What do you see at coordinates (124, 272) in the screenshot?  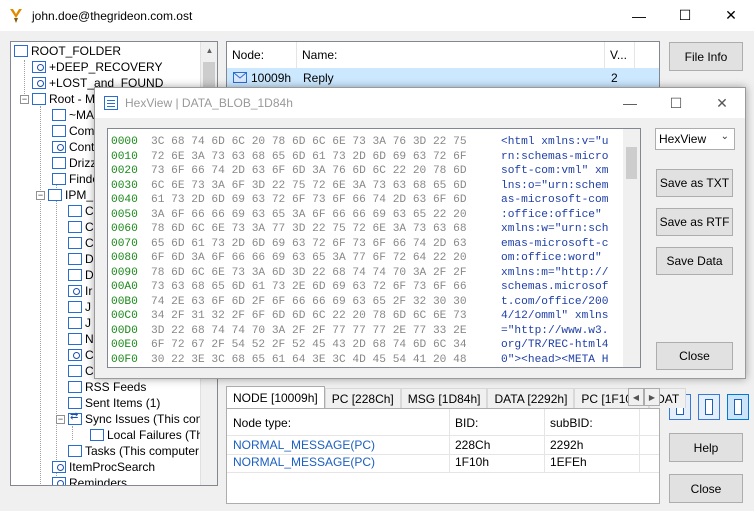 I see `hex-offset: 0090` at bounding box center [124, 272].